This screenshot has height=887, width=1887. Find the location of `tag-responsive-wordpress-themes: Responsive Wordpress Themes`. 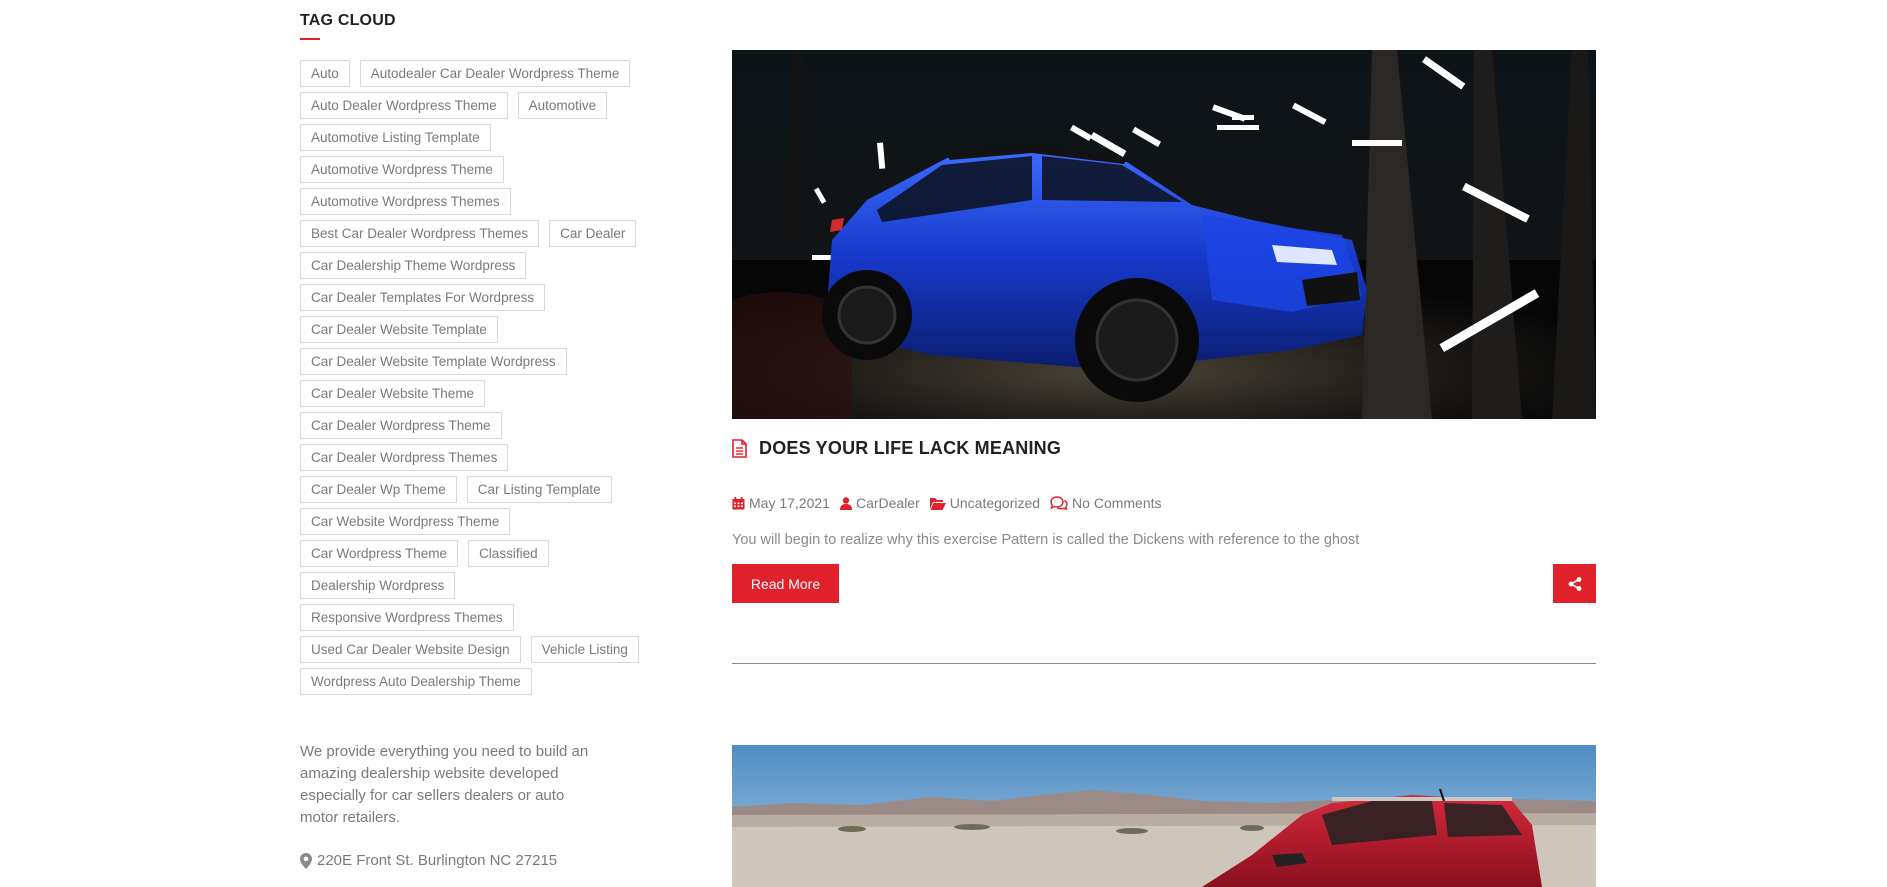

tag-responsive-wordpress-themes: Responsive Wordpress Themes is located at coordinates (407, 617).